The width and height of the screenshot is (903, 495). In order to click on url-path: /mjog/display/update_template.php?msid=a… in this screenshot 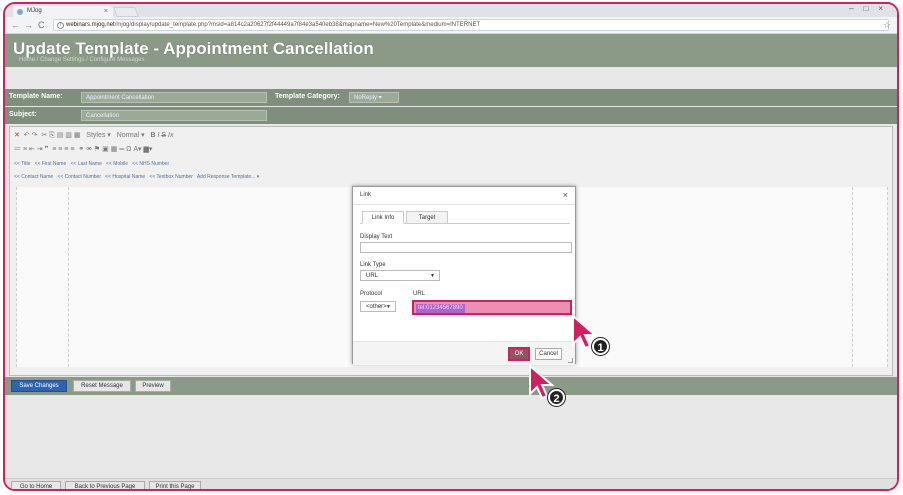, I will do `click(297, 25)`.